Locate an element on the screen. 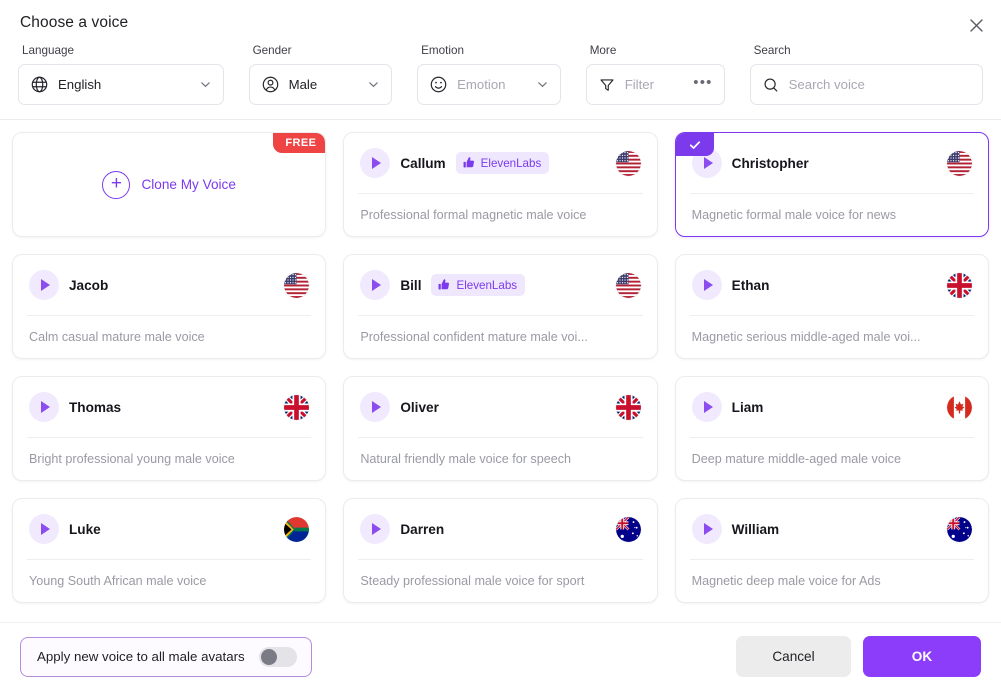 The width and height of the screenshot is (1001, 690). voice-description: Steady professional male voice for sport is located at coordinates (472, 581).